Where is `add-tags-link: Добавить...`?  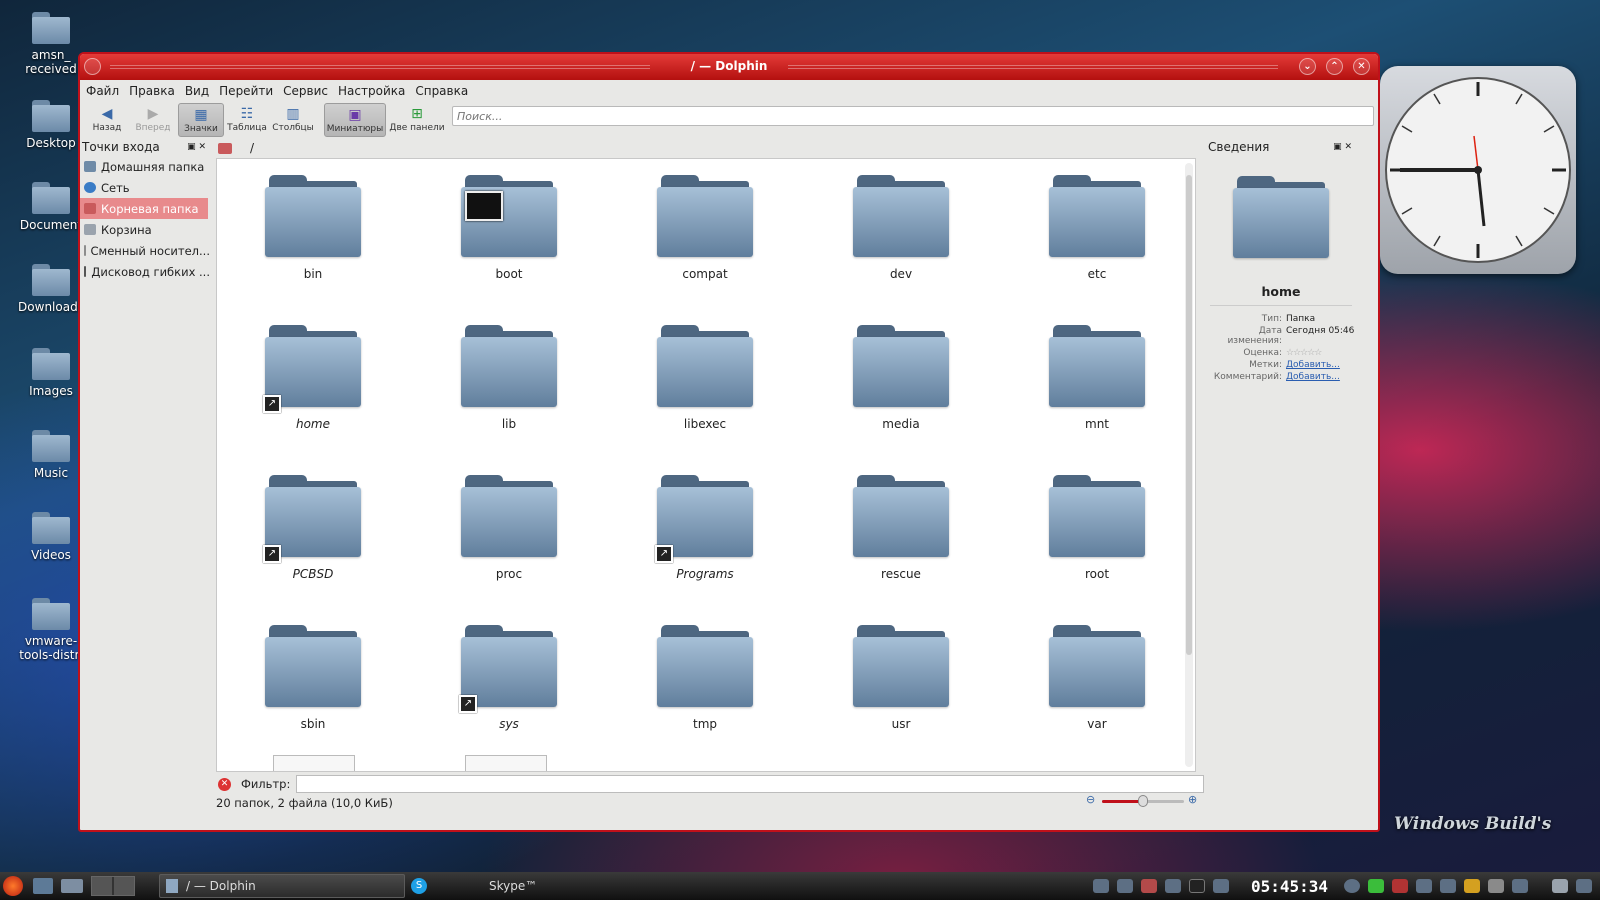
add-tags-link: Добавить... is located at coordinates (1313, 365).